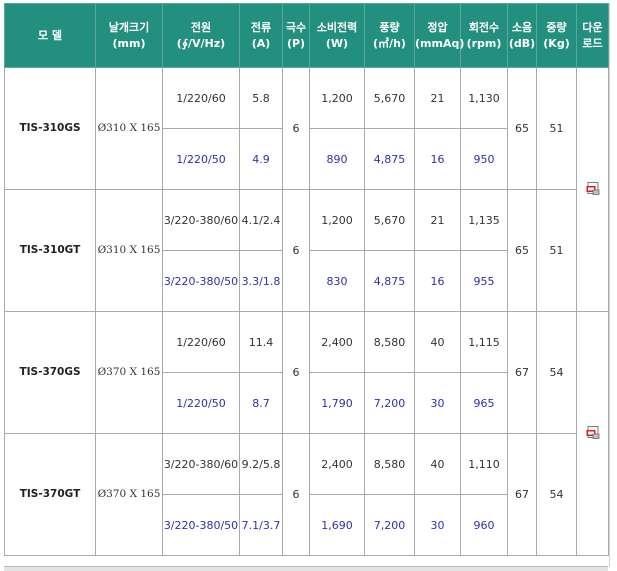 Image resolution: width=617 pixels, height=571 pixels. Describe the element at coordinates (201, 464) in the screenshot. I see `power-cell: 3/220-380/60` at that location.